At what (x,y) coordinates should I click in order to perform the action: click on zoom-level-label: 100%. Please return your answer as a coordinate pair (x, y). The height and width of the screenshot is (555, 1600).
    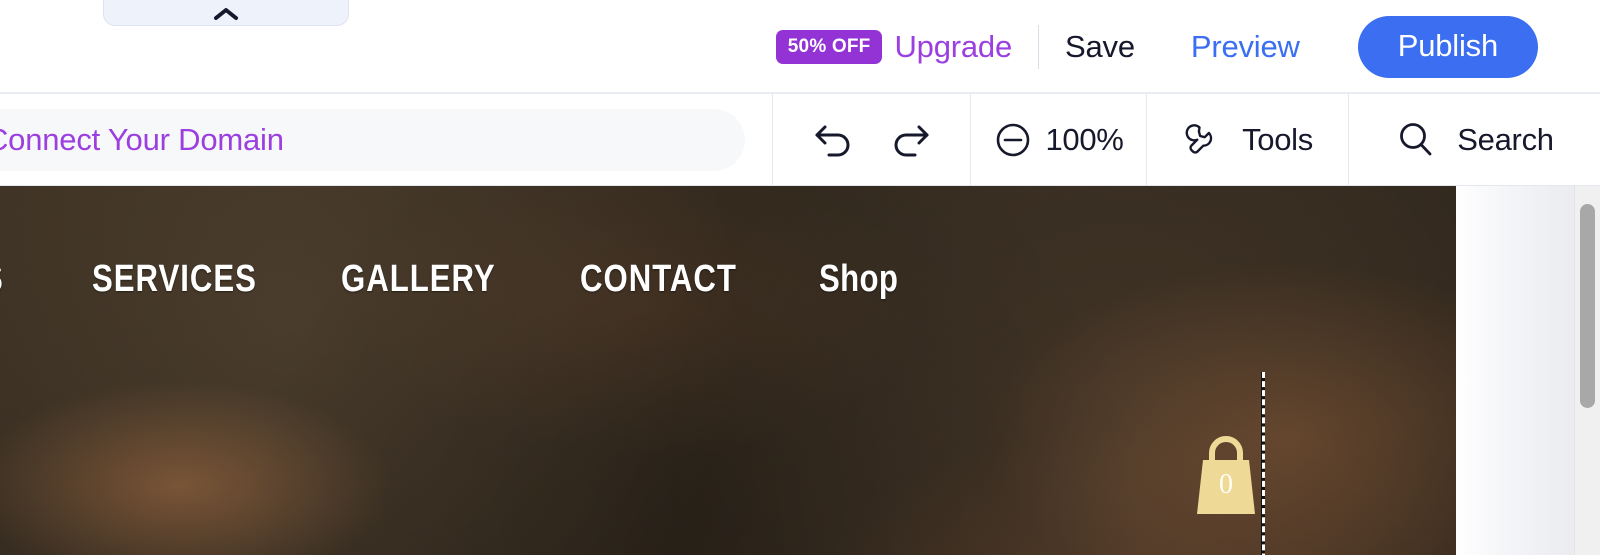
    Looking at the image, I should click on (1084, 139).